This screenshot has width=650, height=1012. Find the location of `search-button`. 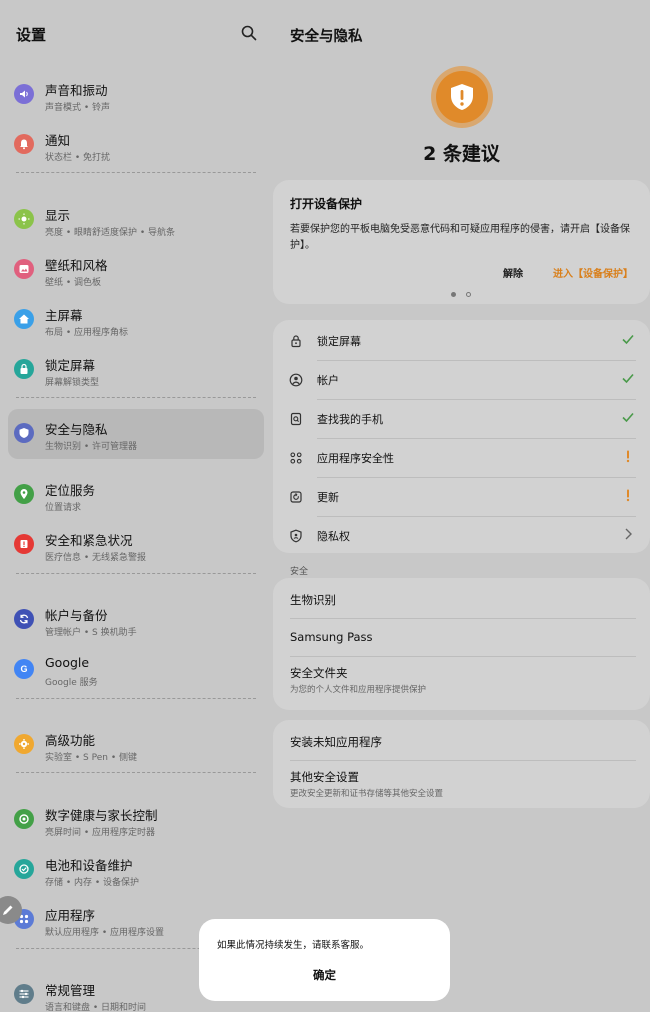

search-button is located at coordinates (249, 33).